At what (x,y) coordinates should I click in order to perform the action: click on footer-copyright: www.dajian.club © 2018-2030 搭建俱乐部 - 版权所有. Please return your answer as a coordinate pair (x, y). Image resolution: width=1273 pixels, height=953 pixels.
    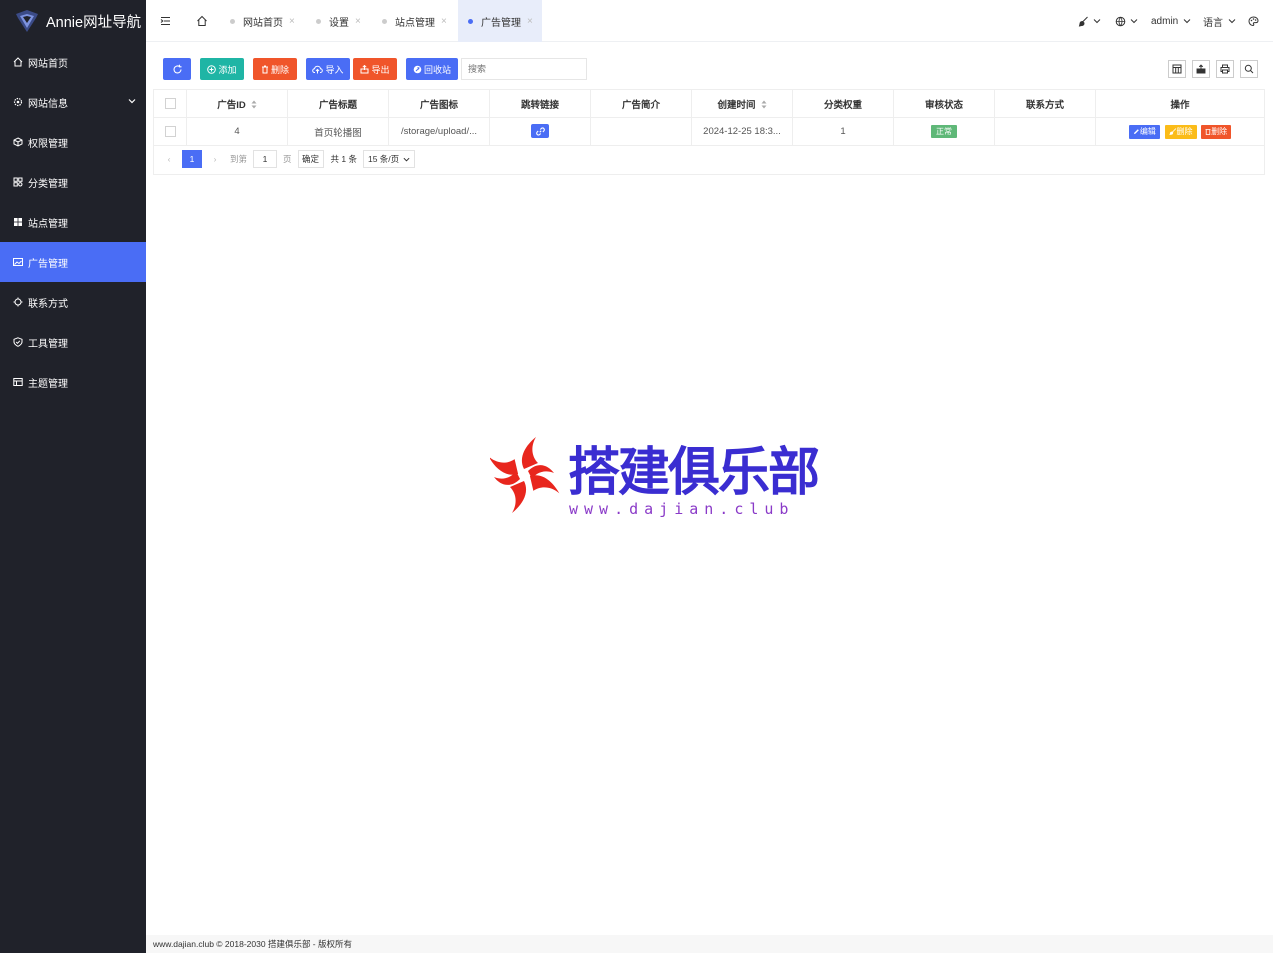
    Looking at the image, I should click on (252, 944).